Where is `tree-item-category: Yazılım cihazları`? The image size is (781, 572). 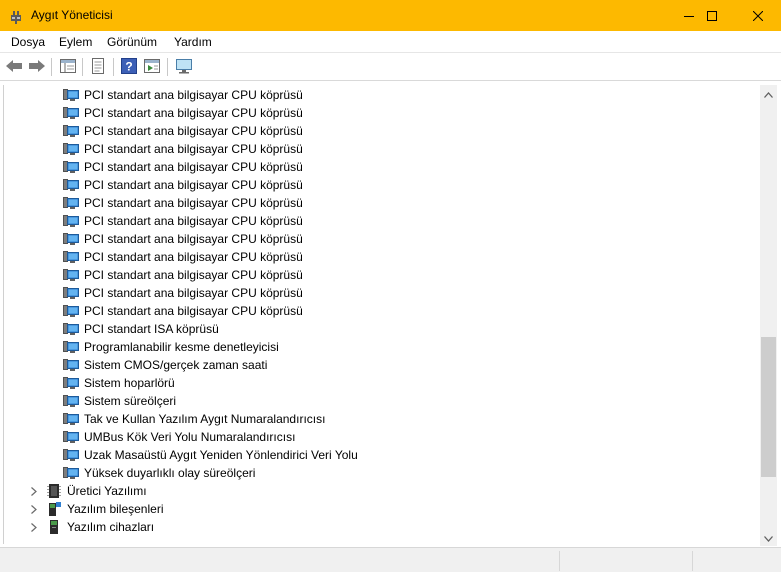
tree-item-category: Yazılım cihazları is located at coordinates (100, 527).